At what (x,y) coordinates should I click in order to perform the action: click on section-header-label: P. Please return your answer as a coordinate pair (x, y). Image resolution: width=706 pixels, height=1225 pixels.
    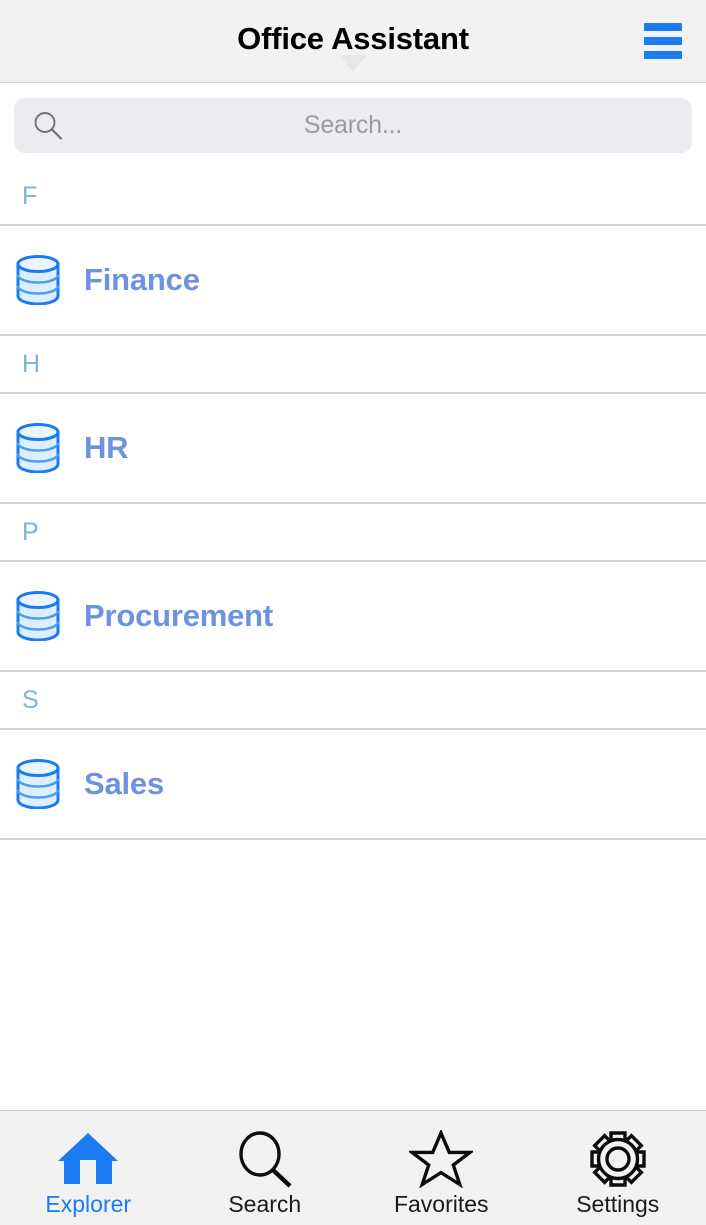
    Looking at the image, I should click on (30, 531).